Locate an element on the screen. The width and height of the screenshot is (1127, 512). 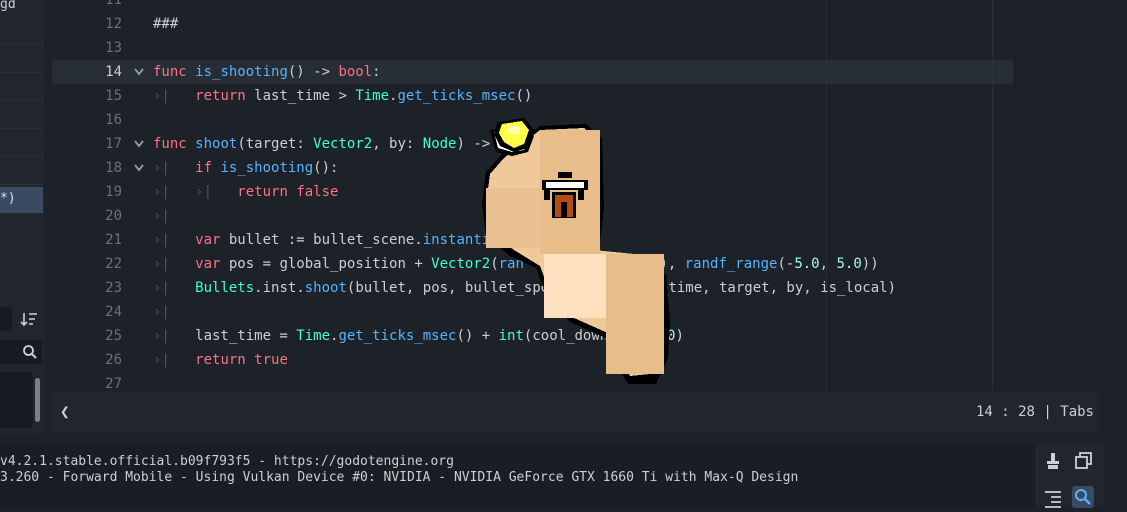
cursor-position: 14 : 28 | Tabs is located at coordinates (1034, 412).